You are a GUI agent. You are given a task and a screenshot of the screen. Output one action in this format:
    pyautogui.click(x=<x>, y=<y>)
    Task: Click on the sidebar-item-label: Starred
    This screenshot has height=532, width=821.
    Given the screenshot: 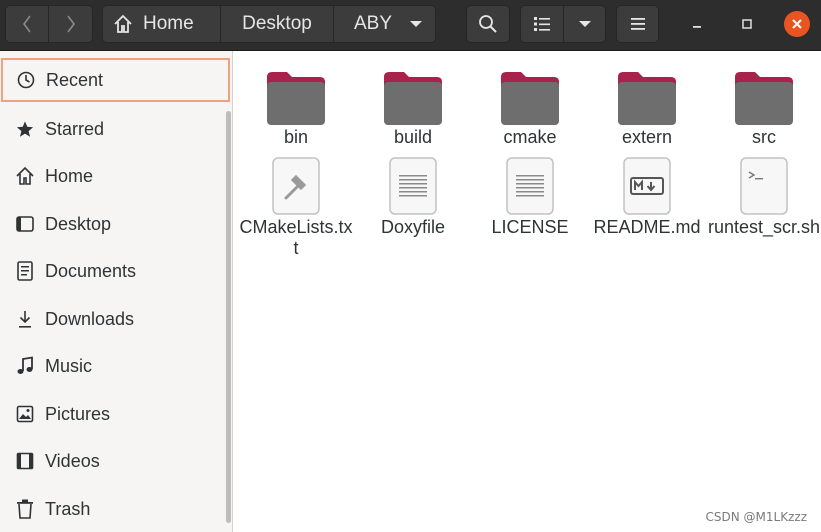 What is the action you would take?
    pyautogui.click(x=75, y=128)
    